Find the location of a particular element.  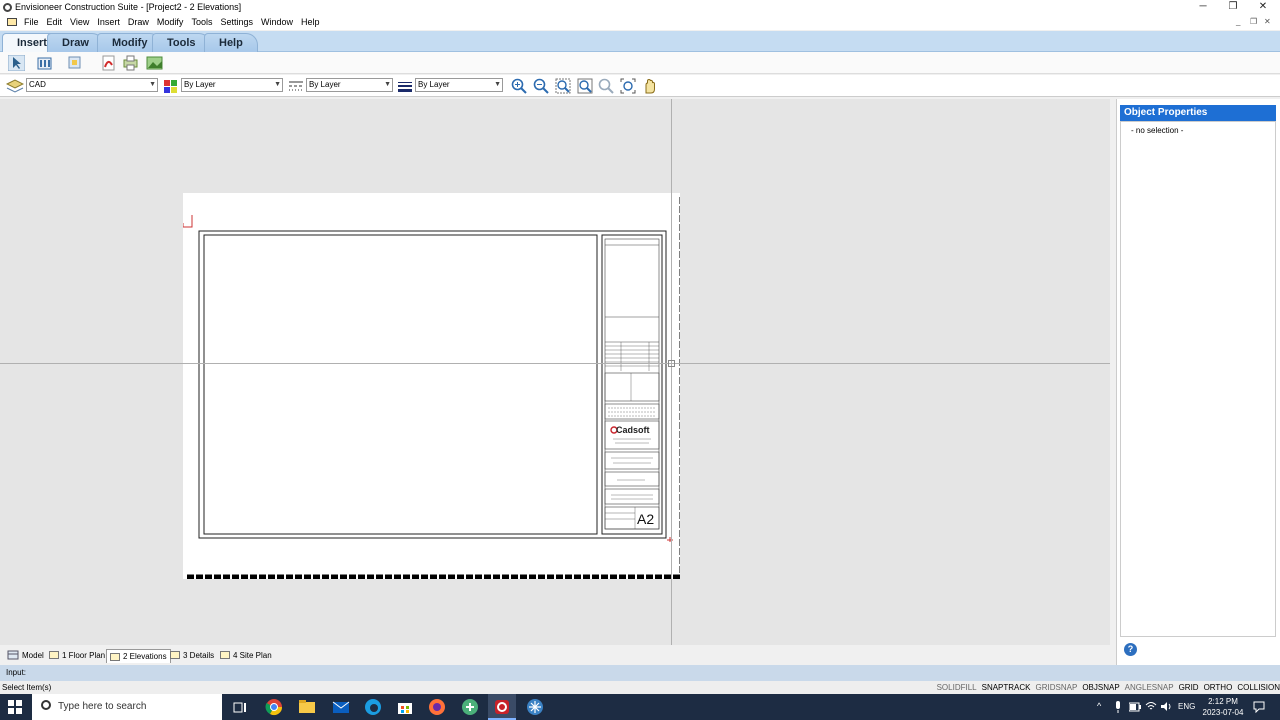

volume-icon is located at coordinates (1166, 706).